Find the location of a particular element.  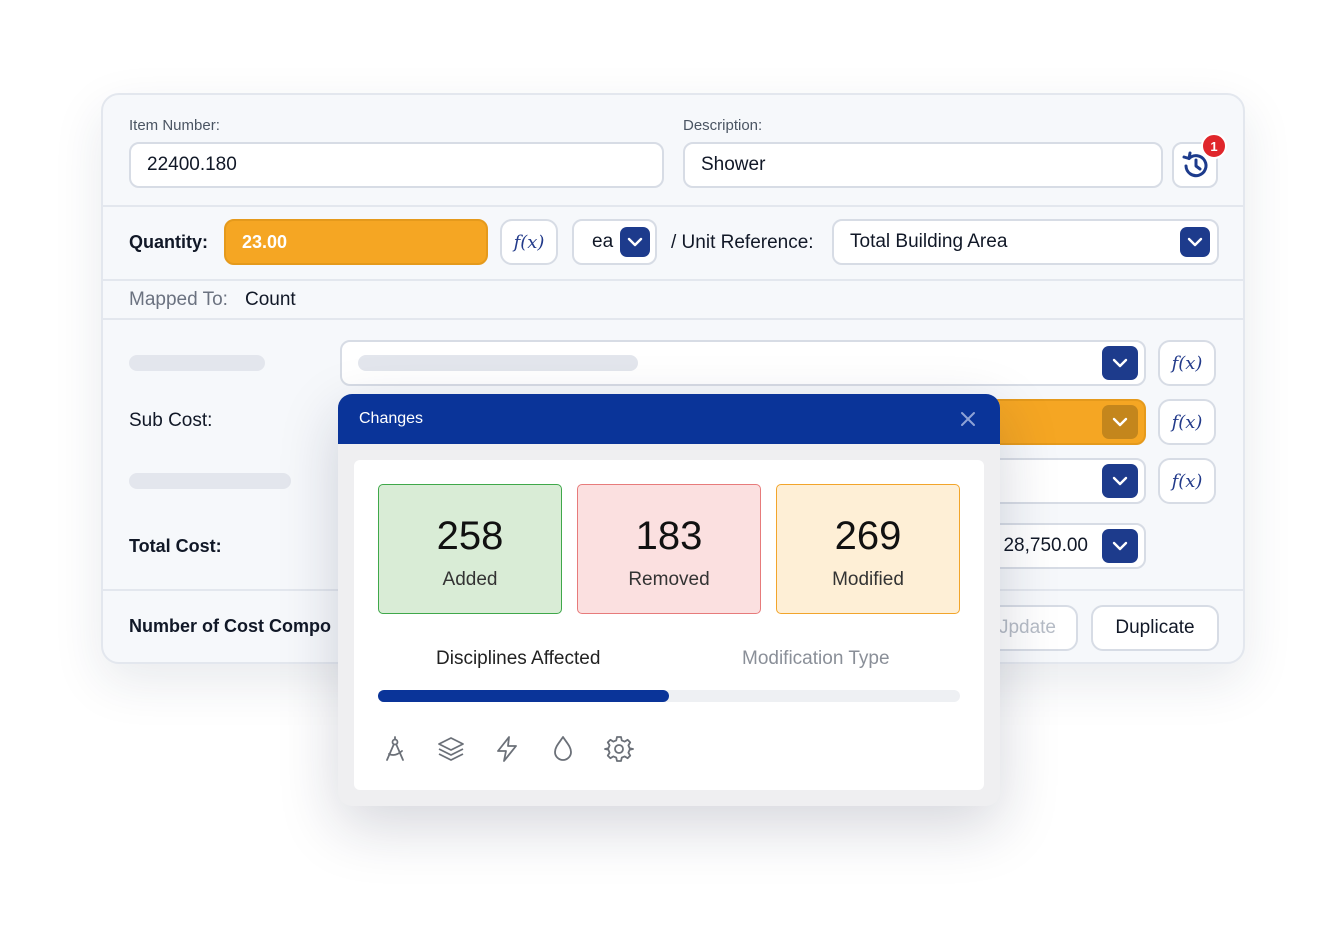

unit-reference-value: Total Building Area is located at coordinates (929, 241).